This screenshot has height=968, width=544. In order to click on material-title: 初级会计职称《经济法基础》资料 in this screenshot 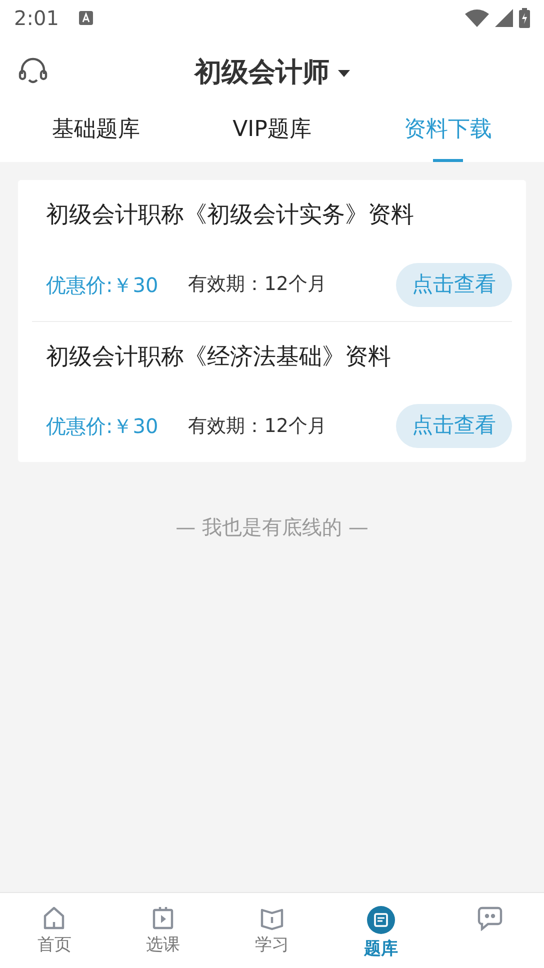, I will do `click(218, 357)`.